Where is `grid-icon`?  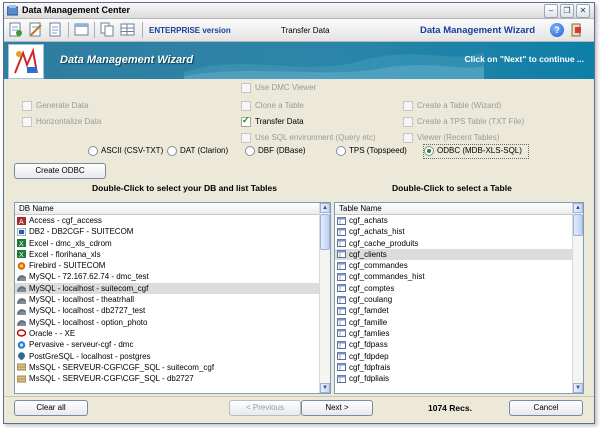 grid-icon is located at coordinates (127, 29).